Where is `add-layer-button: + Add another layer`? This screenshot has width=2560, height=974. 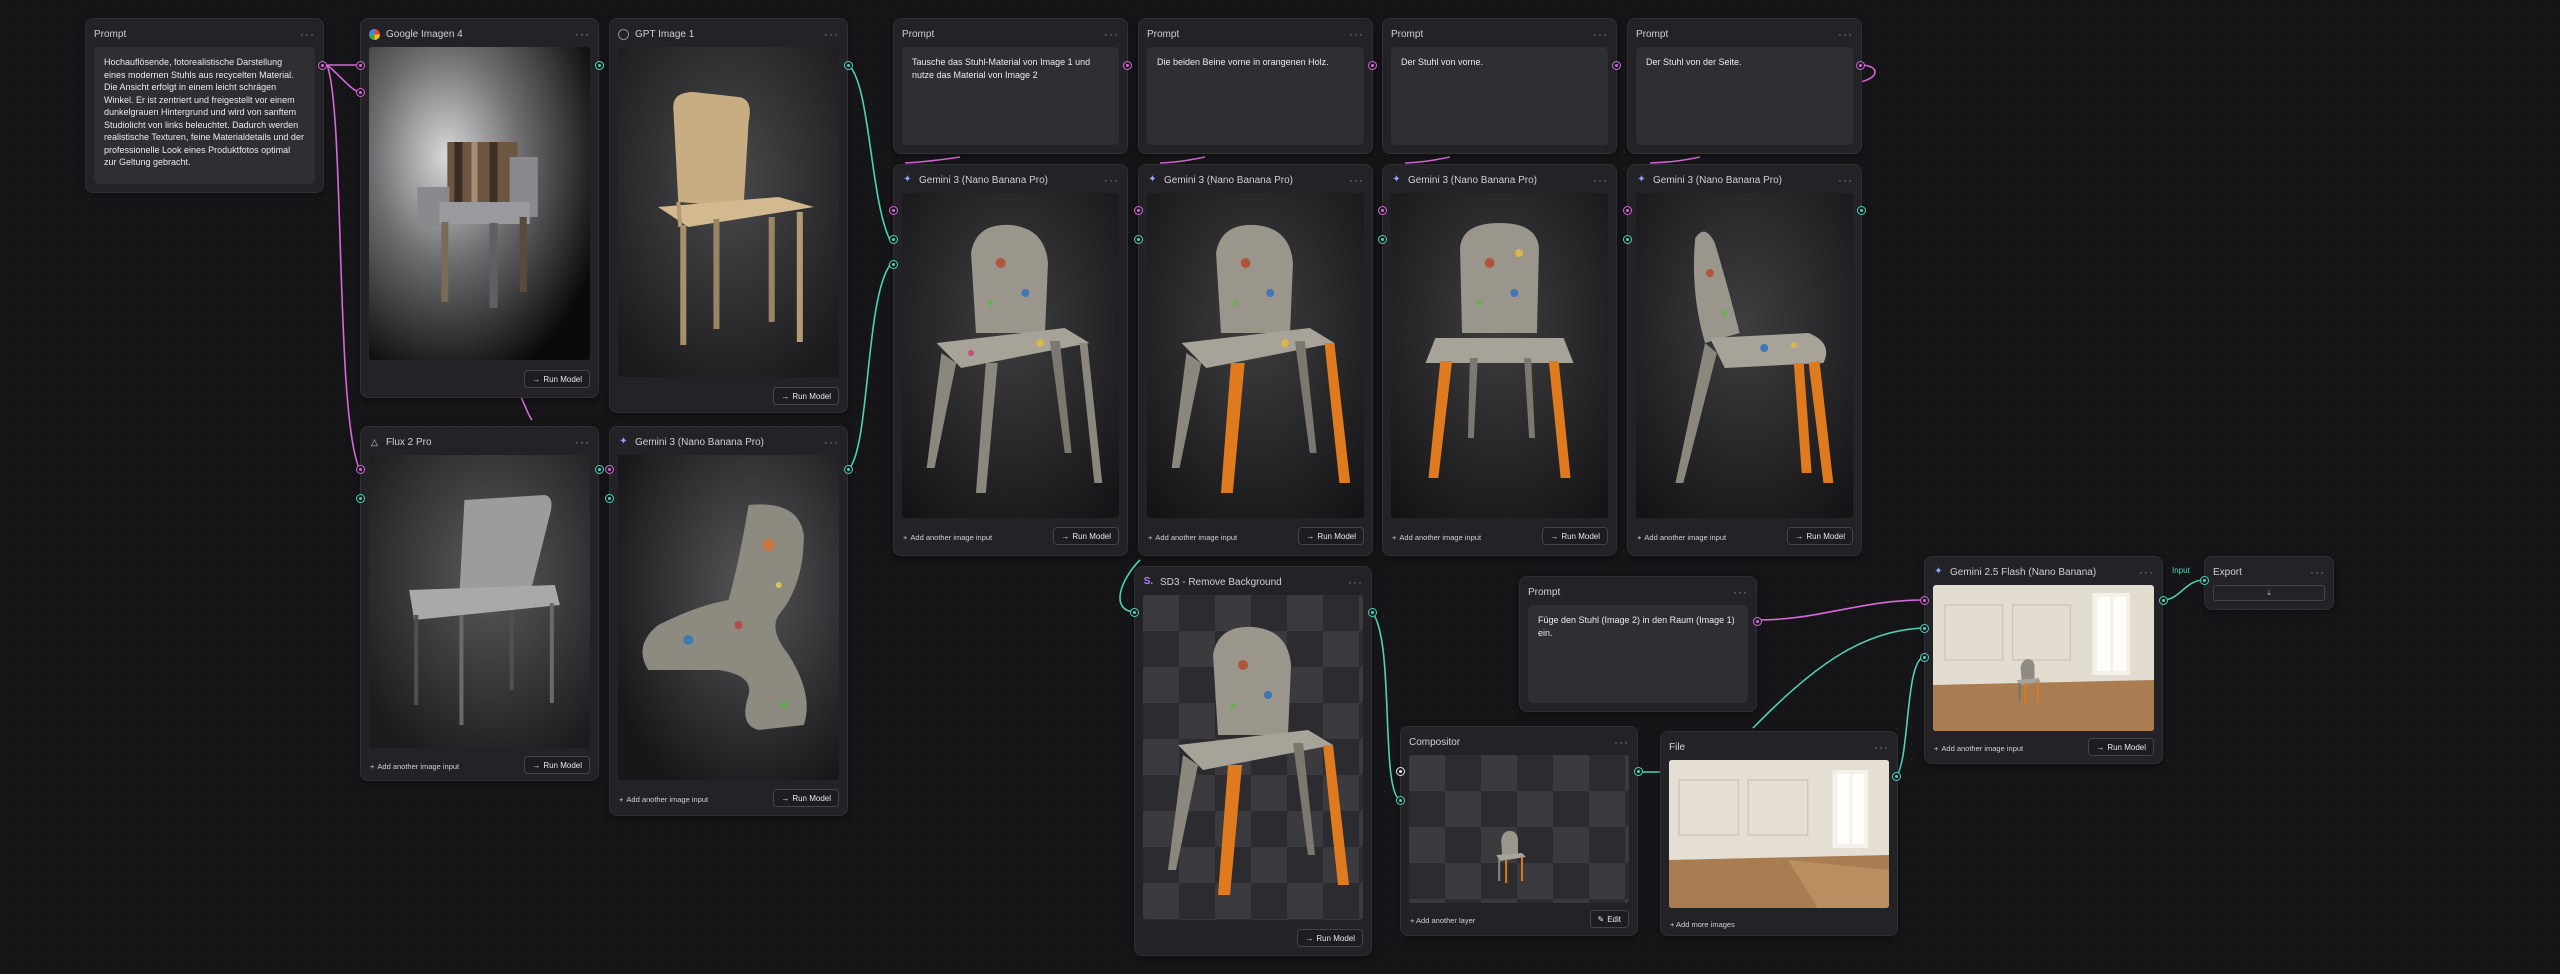
add-layer-button: + Add another layer is located at coordinates (1442, 920).